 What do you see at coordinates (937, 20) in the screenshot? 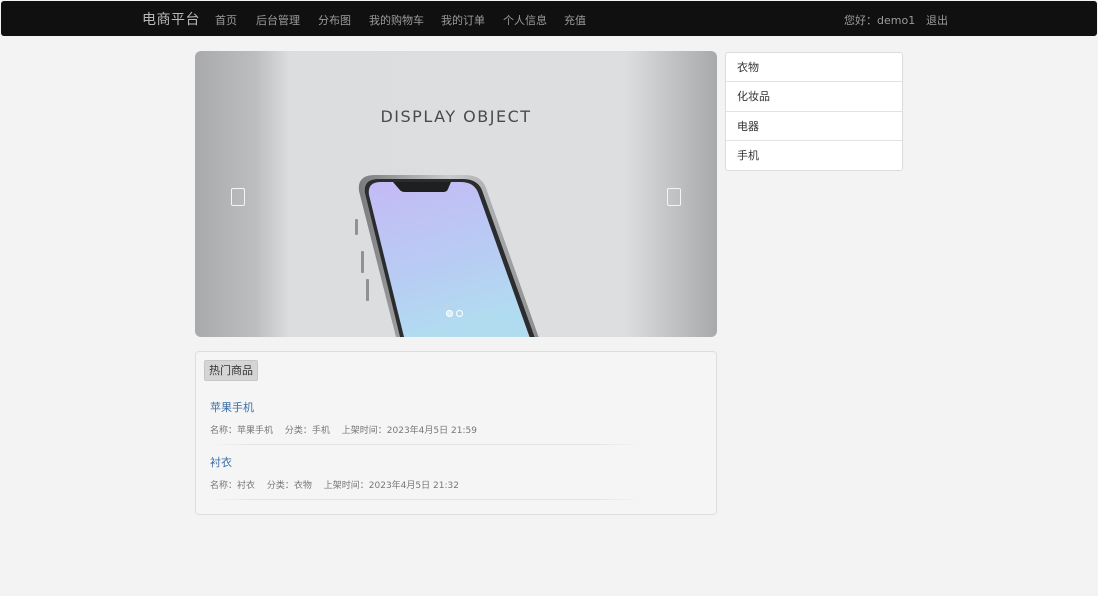
I see `logout-link: 退出` at bounding box center [937, 20].